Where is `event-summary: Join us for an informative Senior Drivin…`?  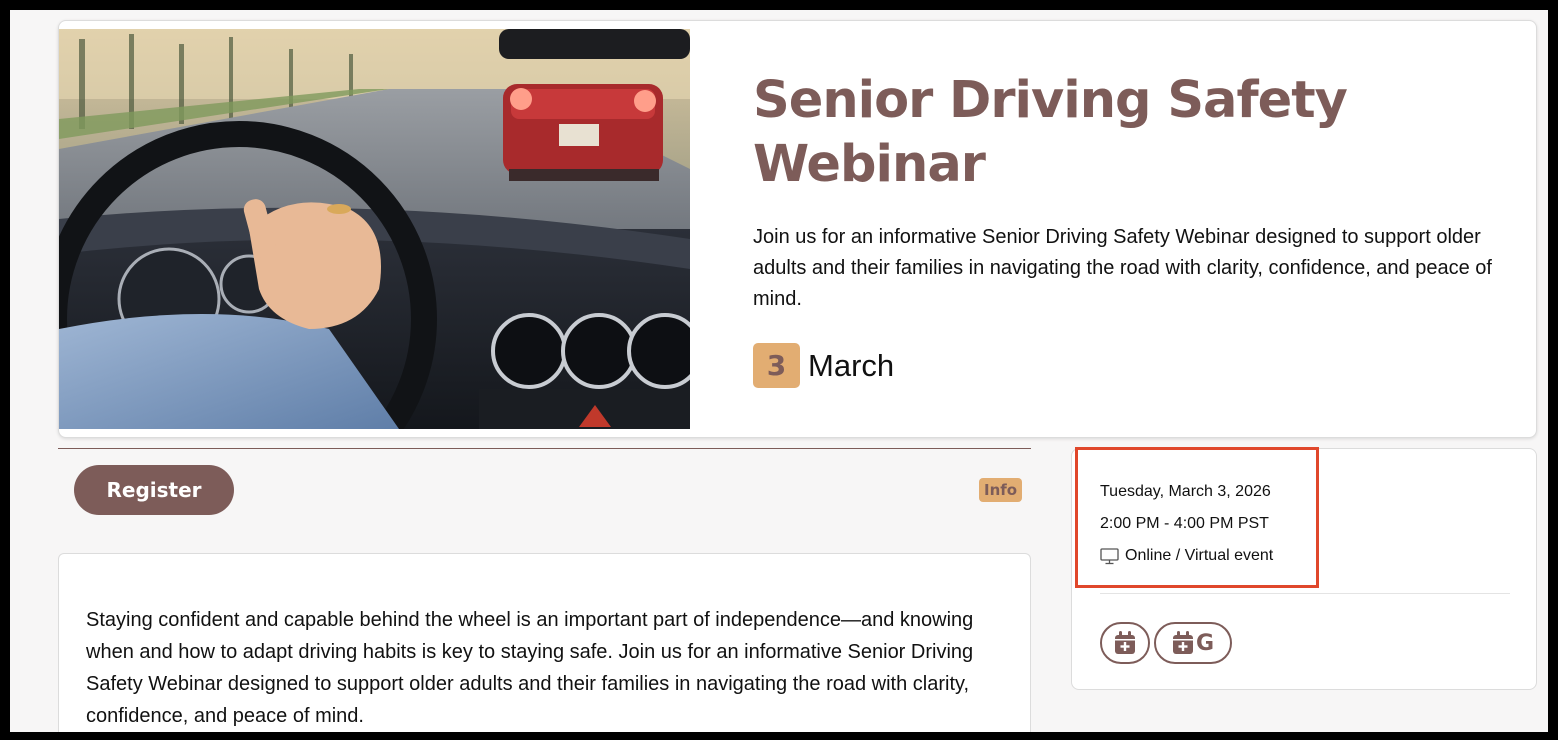
event-summary: Join us for an informative Senior Drivin… is located at coordinates (1122, 268).